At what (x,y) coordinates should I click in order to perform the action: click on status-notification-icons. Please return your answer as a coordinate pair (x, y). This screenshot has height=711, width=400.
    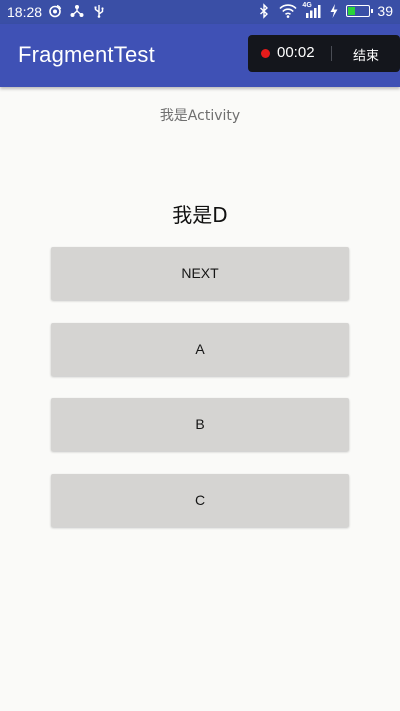
    Looking at the image, I should click on (77, 11).